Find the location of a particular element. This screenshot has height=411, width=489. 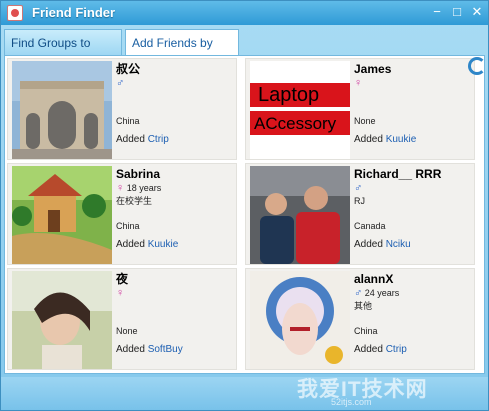

window-title: Friend Finder is located at coordinates (74, 12).